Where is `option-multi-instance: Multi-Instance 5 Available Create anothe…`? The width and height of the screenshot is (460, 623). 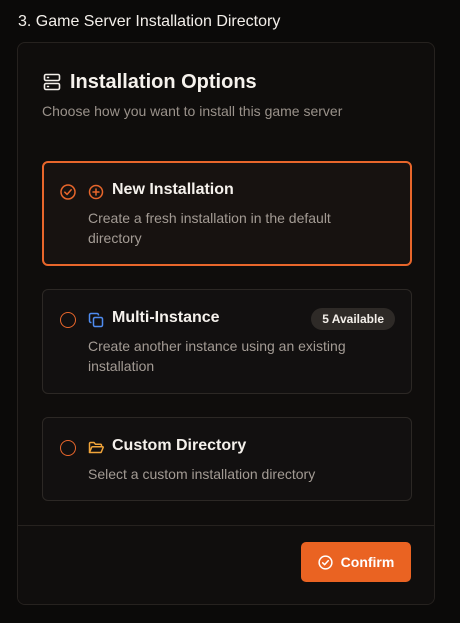 option-multi-instance: Multi-Instance 5 Available Create anothe… is located at coordinates (227, 341).